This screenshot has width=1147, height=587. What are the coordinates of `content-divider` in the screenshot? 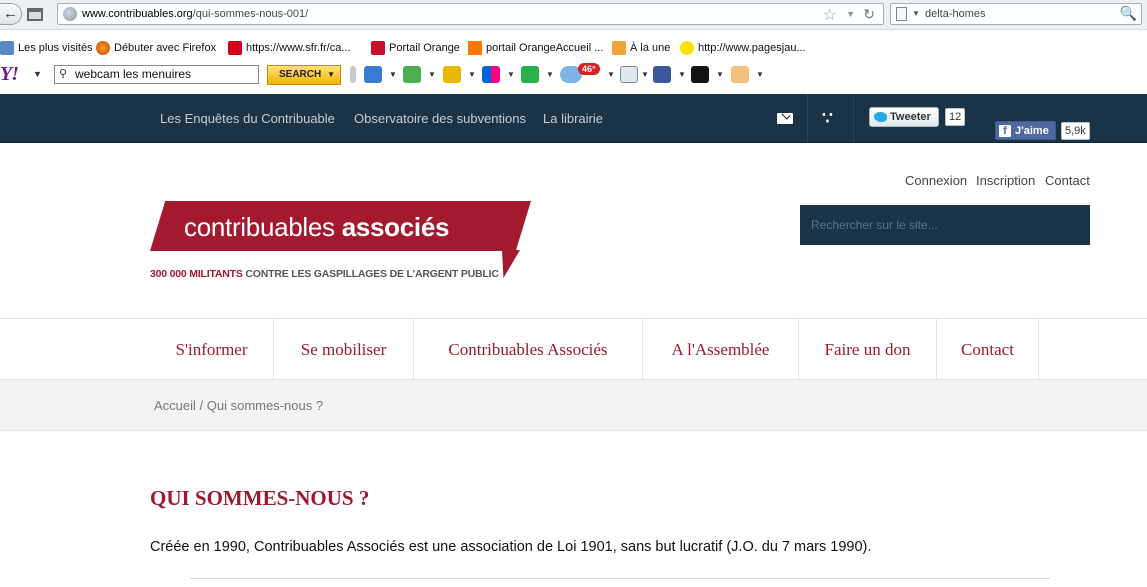 It's located at (620, 578).